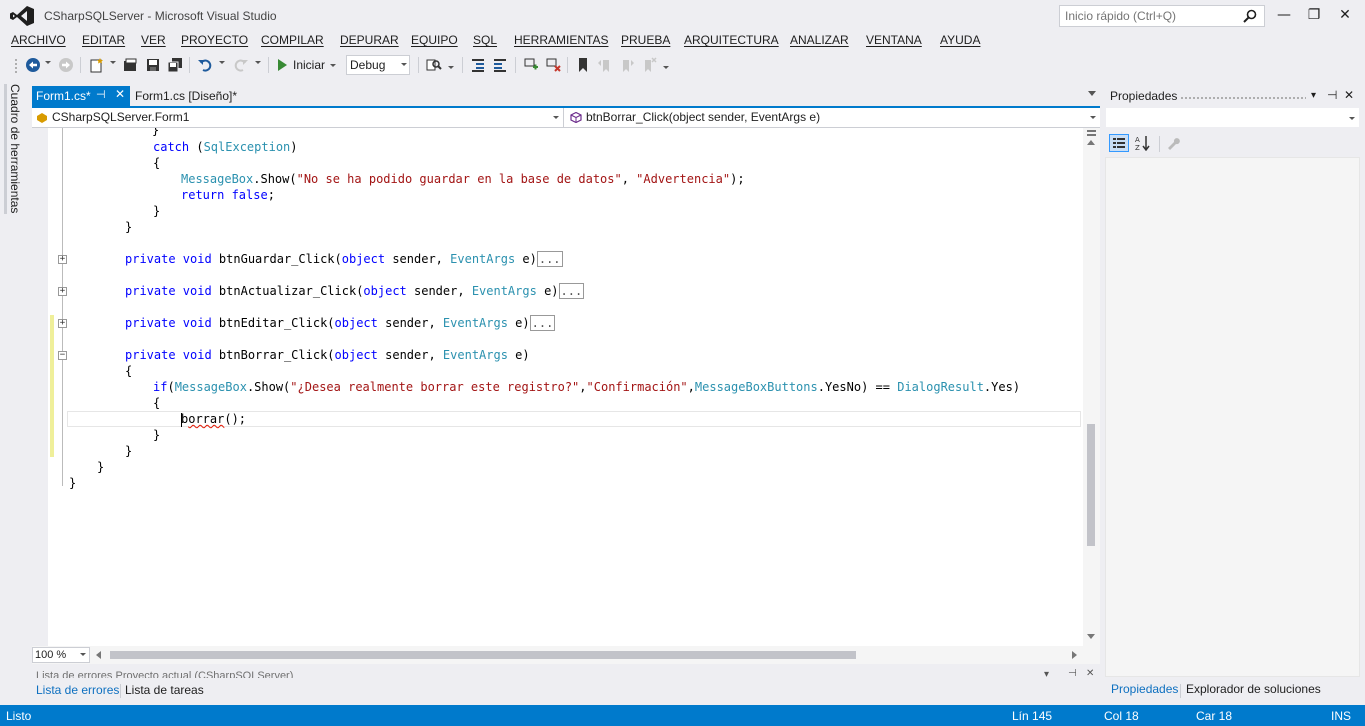 The width and height of the screenshot is (1365, 726). Describe the element at coordinates (1119, 143) in the screenshot. I see `categorized-view-icon` at that location.